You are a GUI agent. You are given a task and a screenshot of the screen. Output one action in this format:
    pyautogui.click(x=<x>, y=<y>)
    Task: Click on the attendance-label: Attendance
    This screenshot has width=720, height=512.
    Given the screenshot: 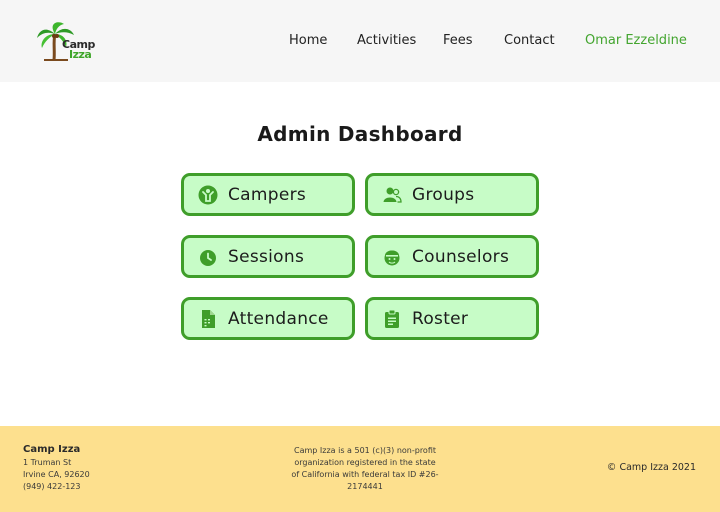 What is the action you would take?
    pyautogui.click(x=278, y=319)
    